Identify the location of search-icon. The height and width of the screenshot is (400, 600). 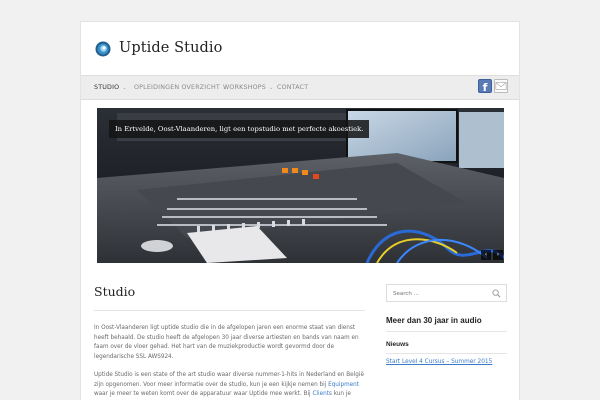
(496, 293).